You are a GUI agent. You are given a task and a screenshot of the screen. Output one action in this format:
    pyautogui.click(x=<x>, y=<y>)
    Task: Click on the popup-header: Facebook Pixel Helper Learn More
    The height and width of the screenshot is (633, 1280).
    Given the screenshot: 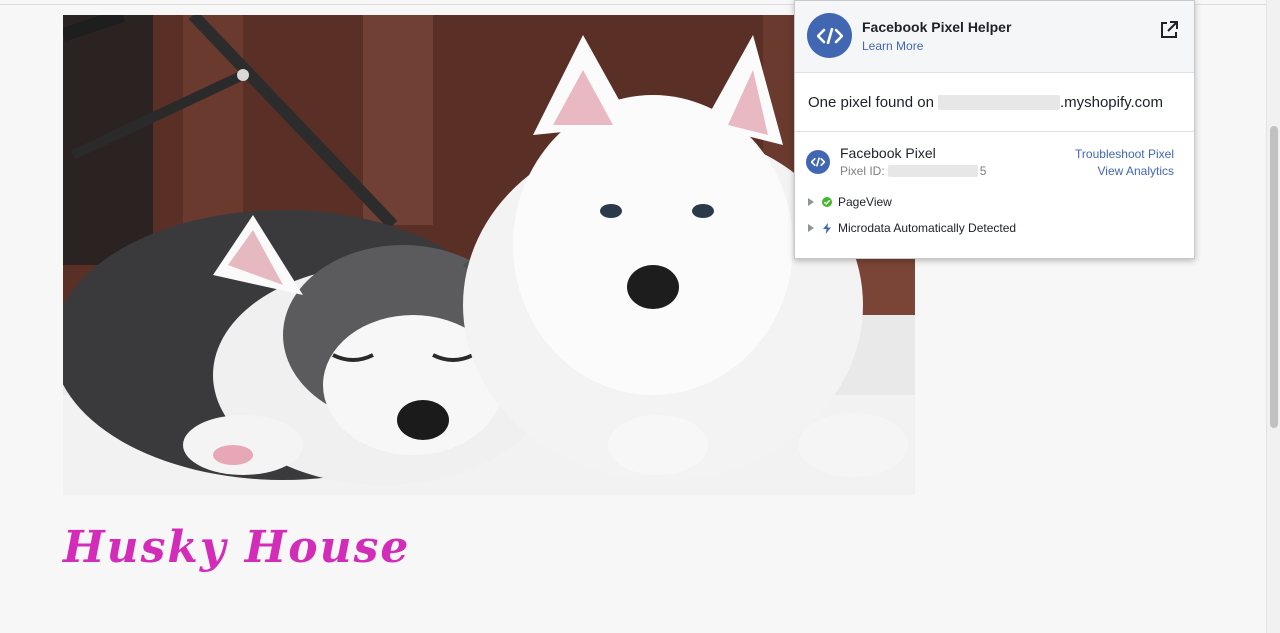 What is the action you would take?
    pyautogui.click(x=994, y=37)
    